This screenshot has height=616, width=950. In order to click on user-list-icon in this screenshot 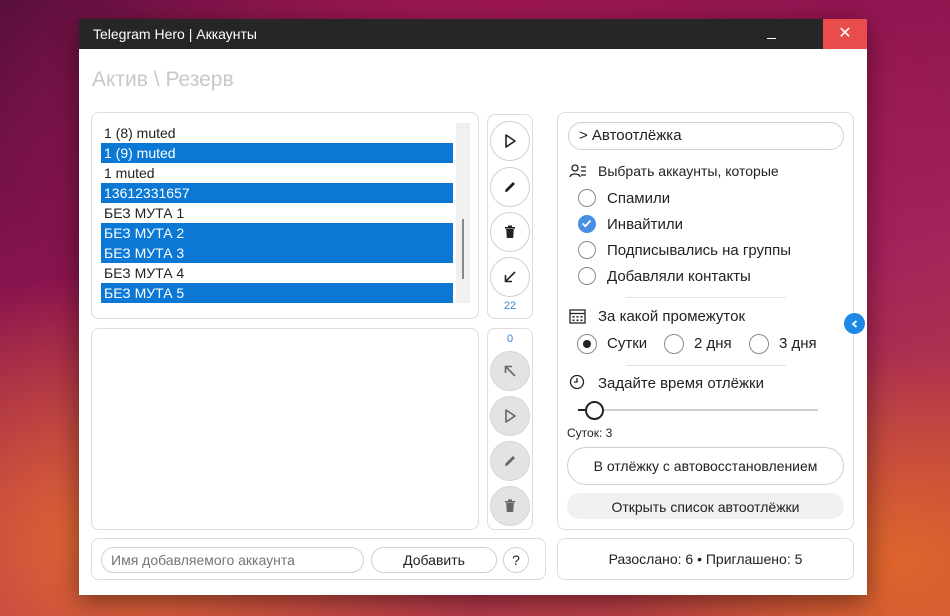, I will do `click(577, 171)`.